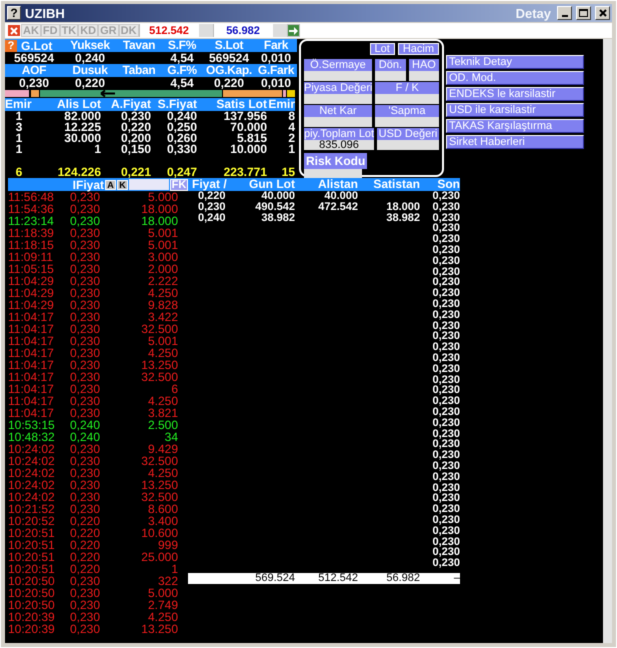 The image size is (617, 648). I want to click on menu-button: TAKAS Karşılaştırma, so click(515, 126).